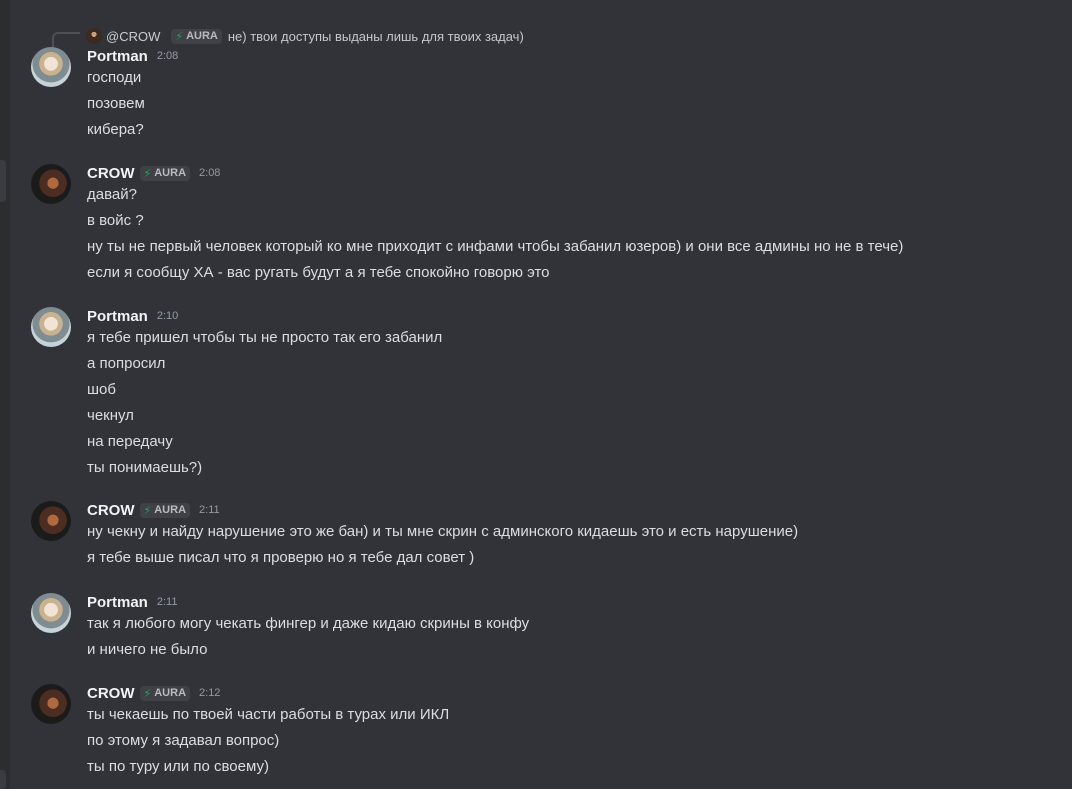 The width and height of the screenshot is (1072, 789). Describe the element at coordinates (178, 766) in the screenshot. I see `message-text: ты по туру или по своему)` at that location.